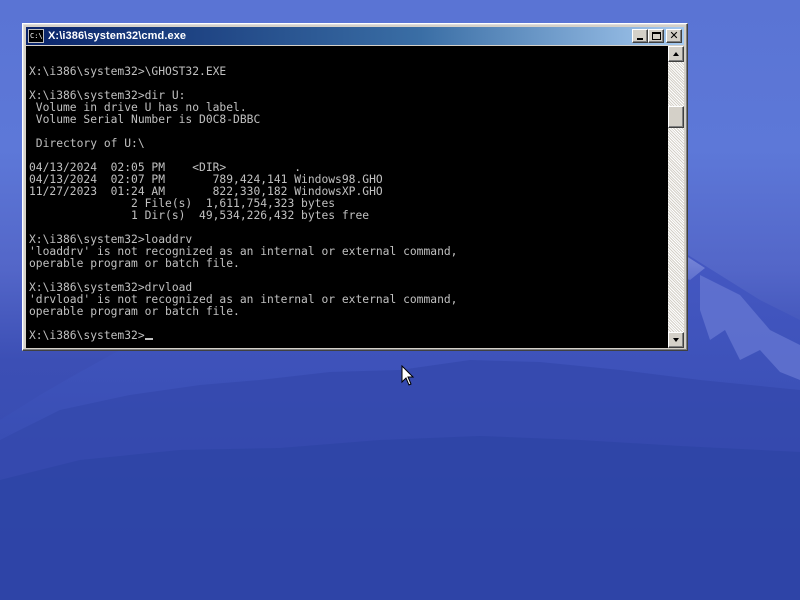  I want to click on console-line: Volume Serial Number is D0C8-DBBC, so click(243, 120).